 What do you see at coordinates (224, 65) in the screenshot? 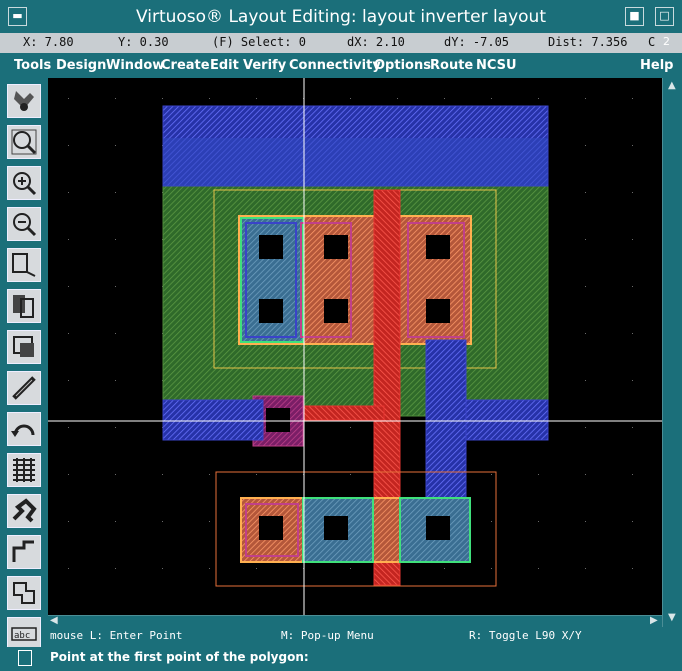
I see `menu-edit: Edit` at bounding box center [224, 65].